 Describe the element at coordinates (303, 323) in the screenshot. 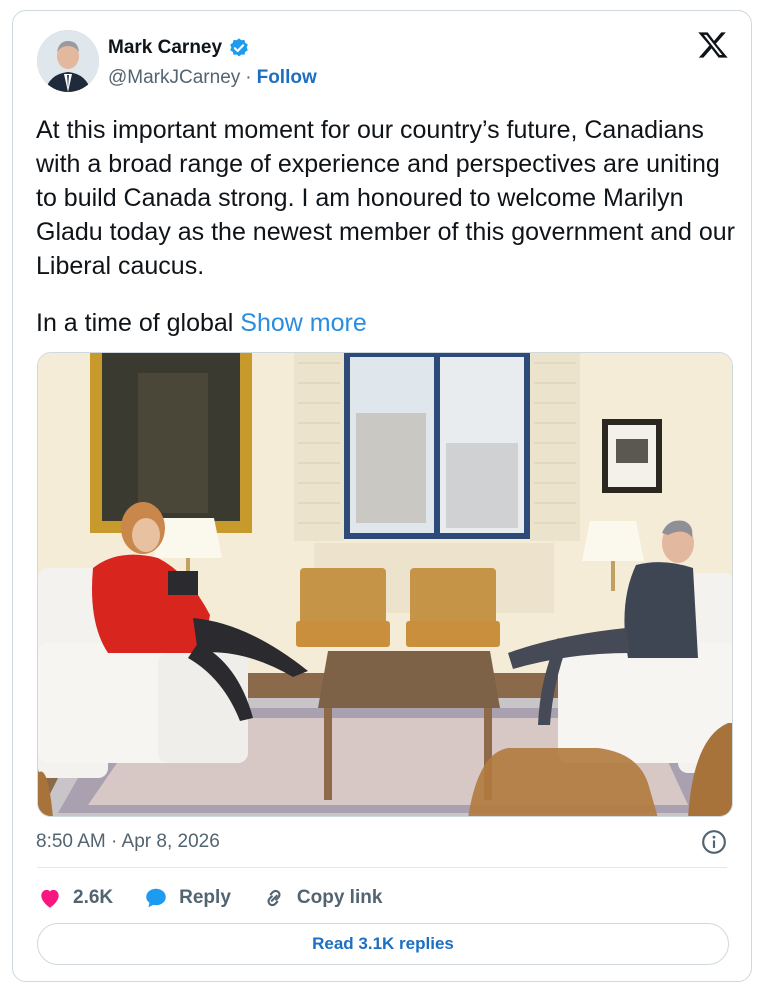

I see `show-more-link: Show more` at that location.